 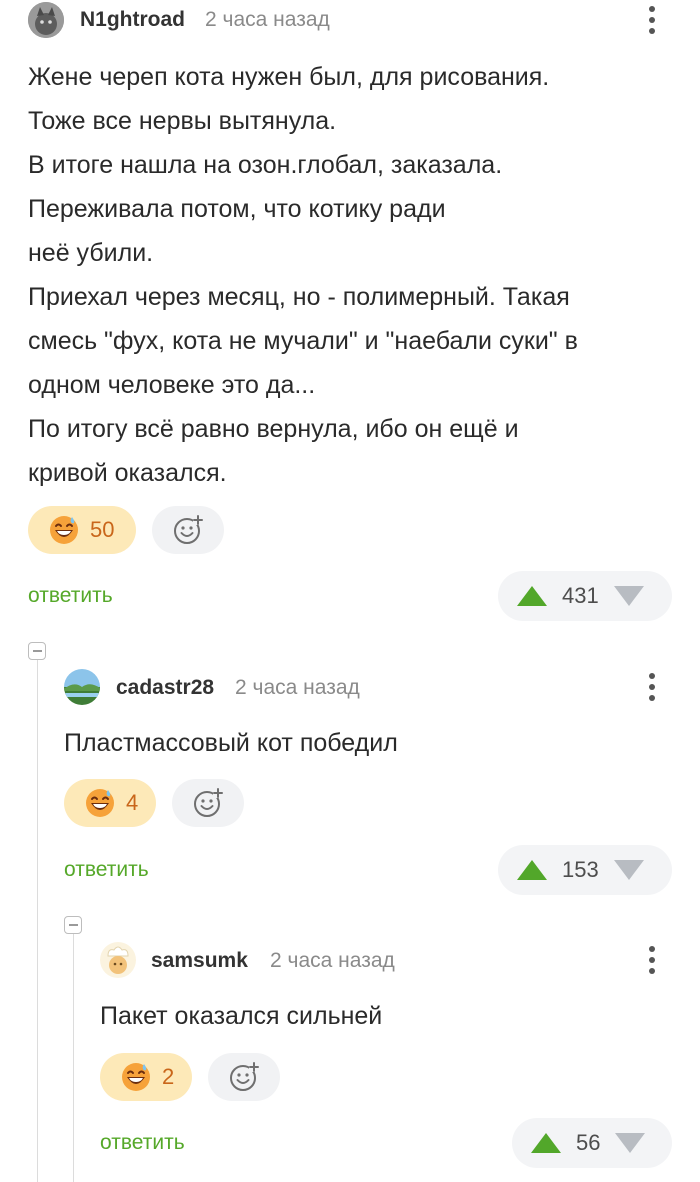 What do you see at coordinates (82, 530) in the screenshot?
I see `reaction-button: 50` at bounding box center [82, 530].